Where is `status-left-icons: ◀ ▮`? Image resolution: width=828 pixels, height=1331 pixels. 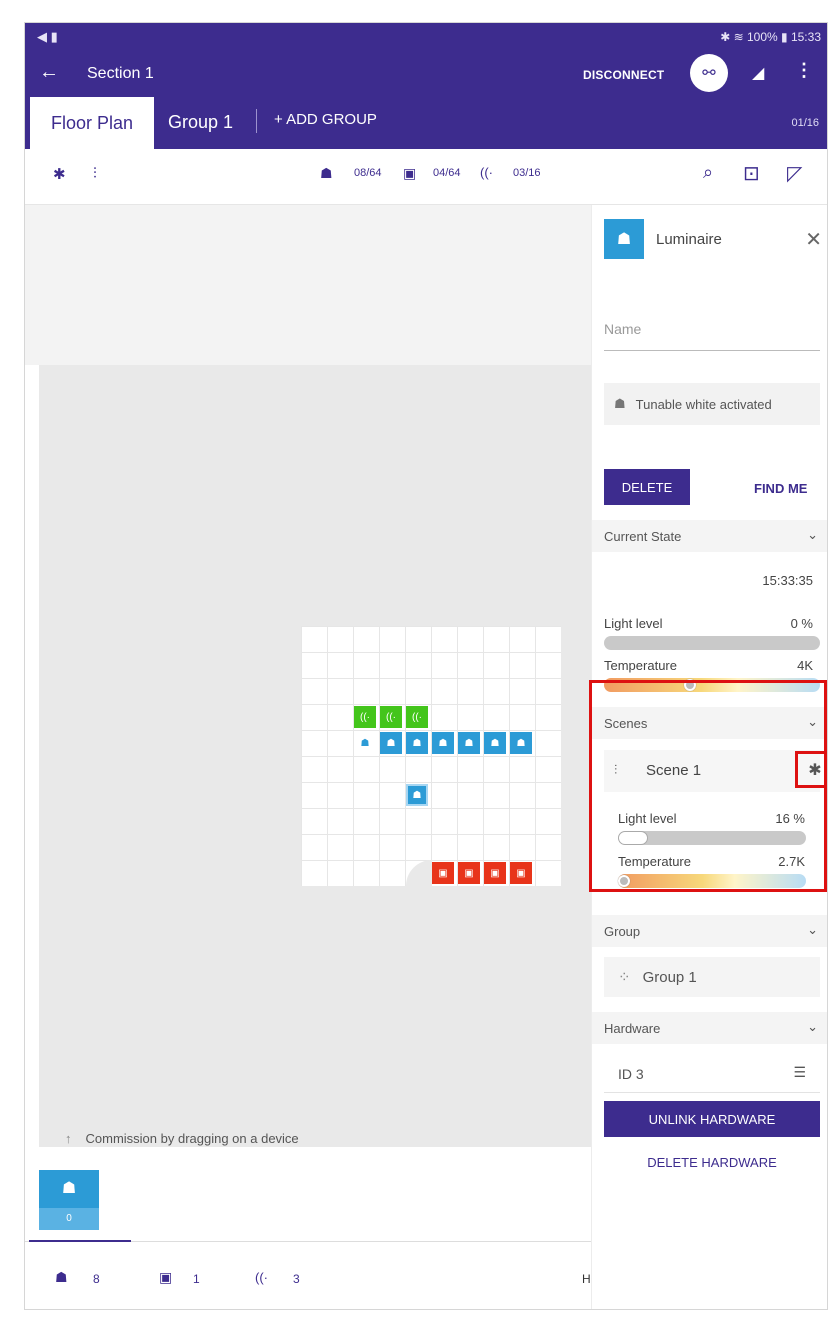
status-left-icons: ◀ ▮ is located at coordinates (47, 36).